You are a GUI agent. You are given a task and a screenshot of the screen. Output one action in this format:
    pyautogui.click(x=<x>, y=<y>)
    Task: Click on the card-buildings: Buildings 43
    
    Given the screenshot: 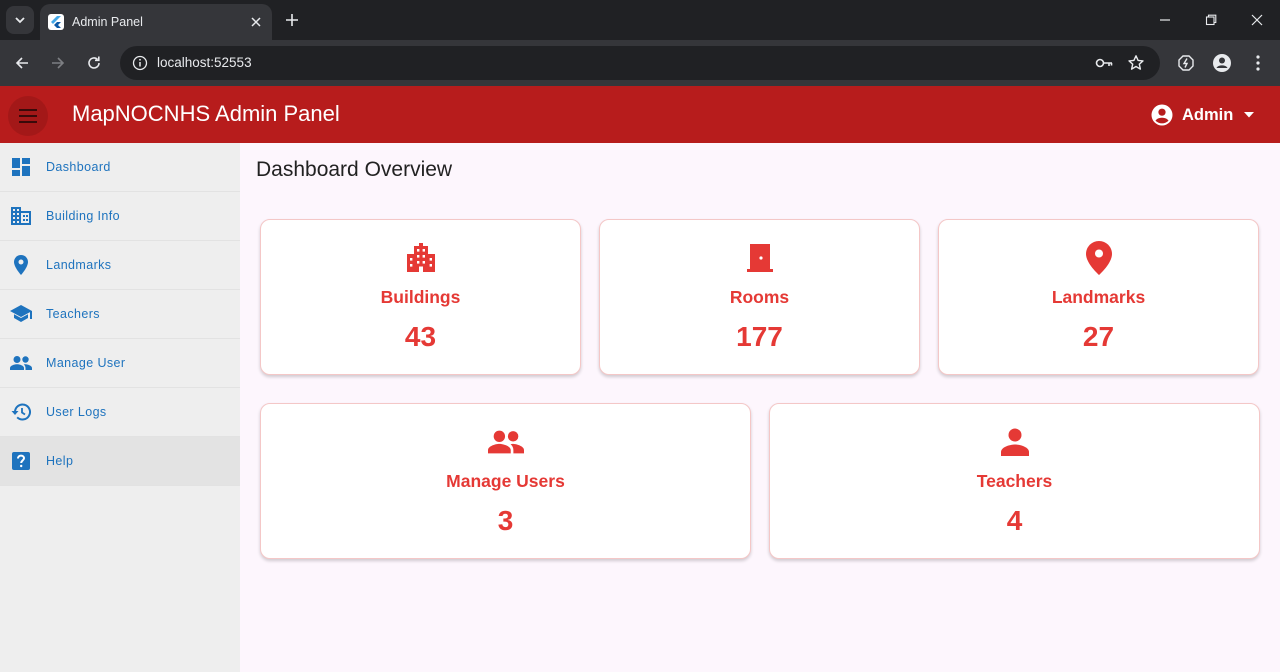 What is the action you would take?
    pyautogui.click(x=420, y=297)
    